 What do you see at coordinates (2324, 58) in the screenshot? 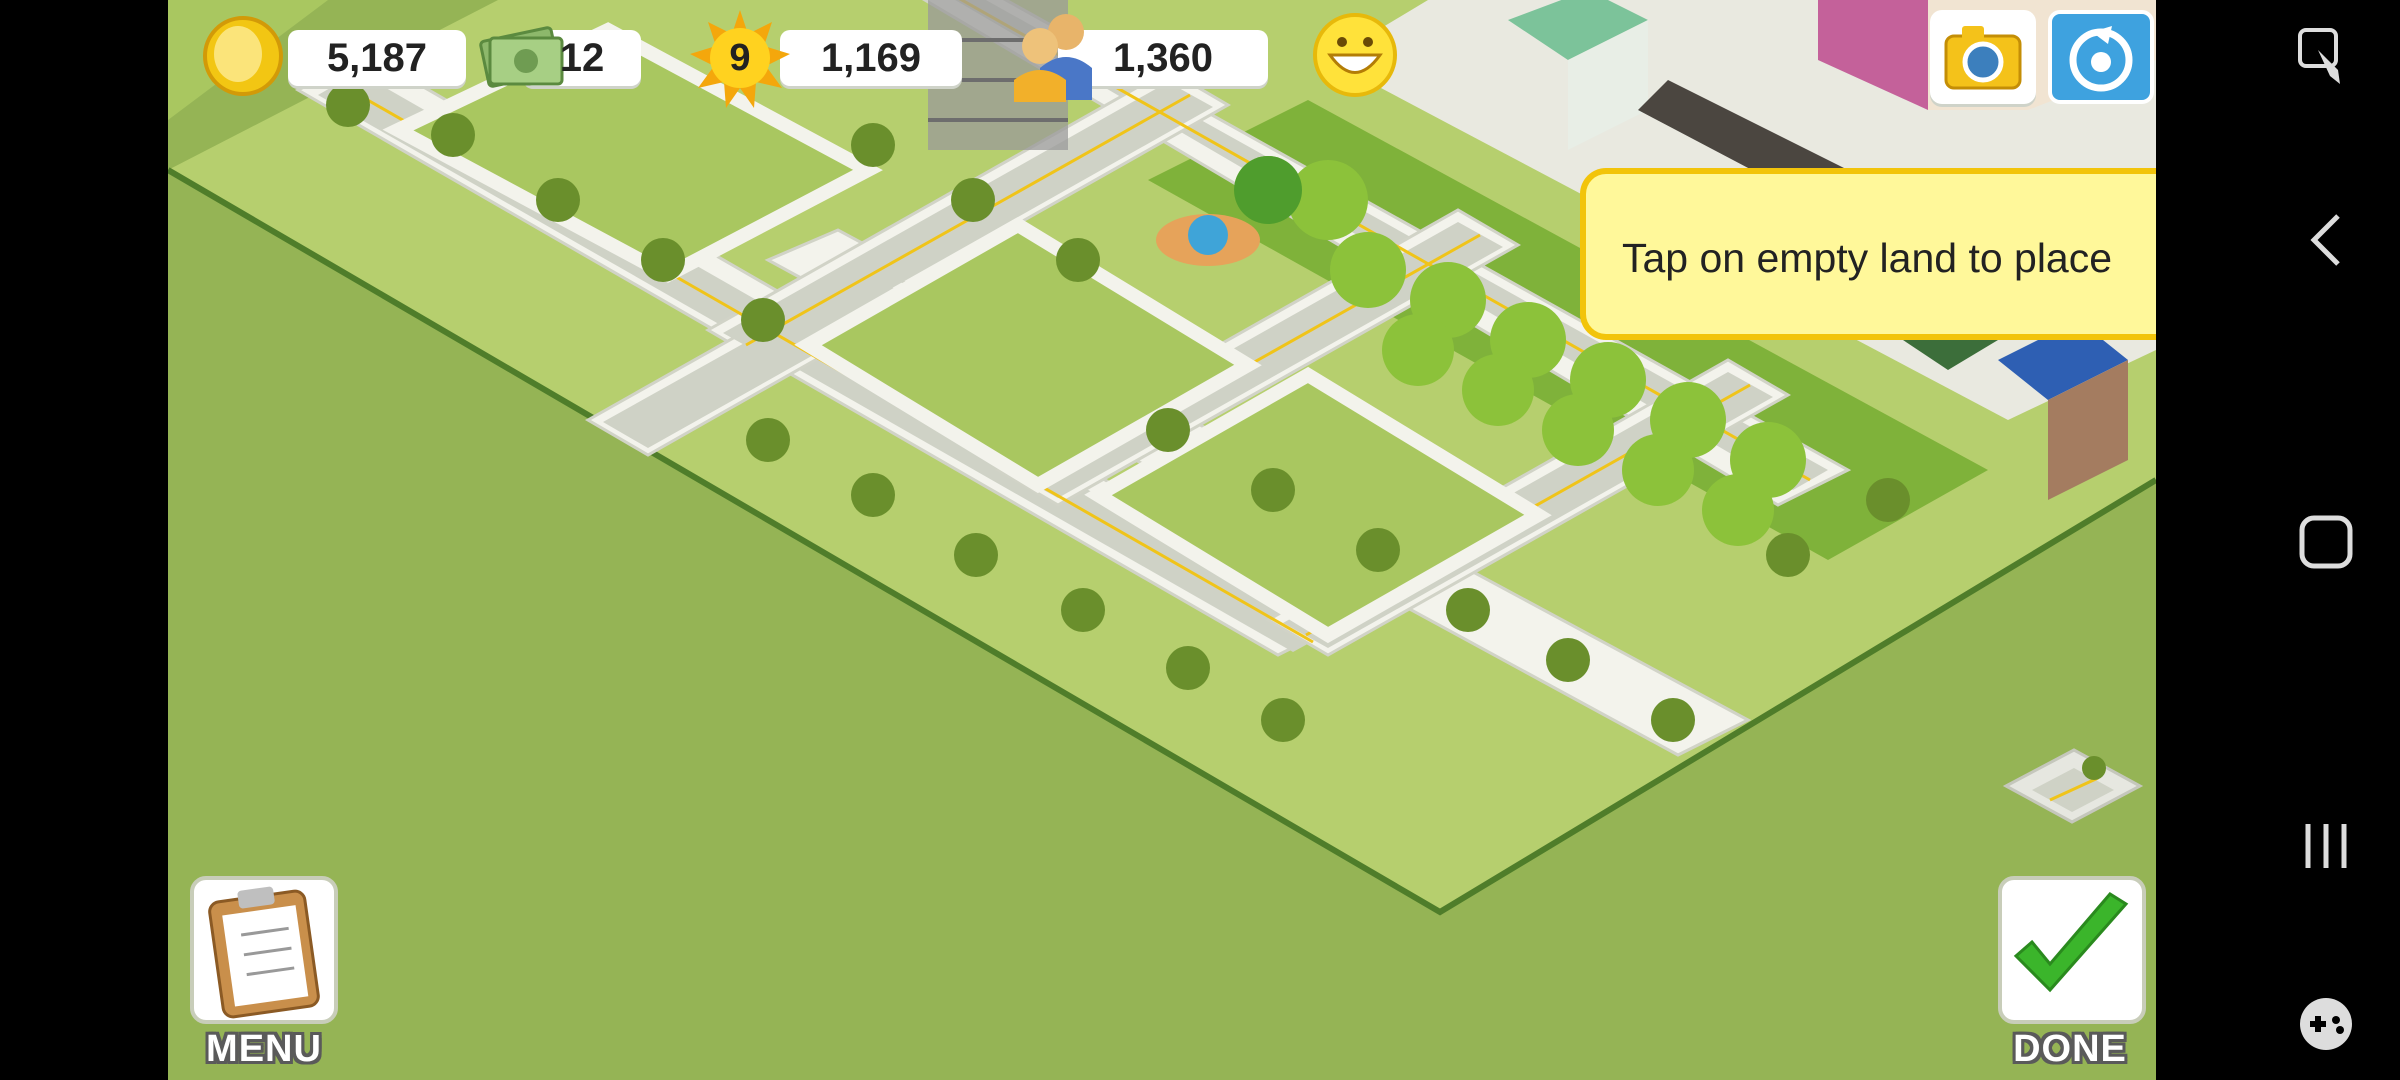
I see `screenshot-icon` at bounding box center [2324, 58].